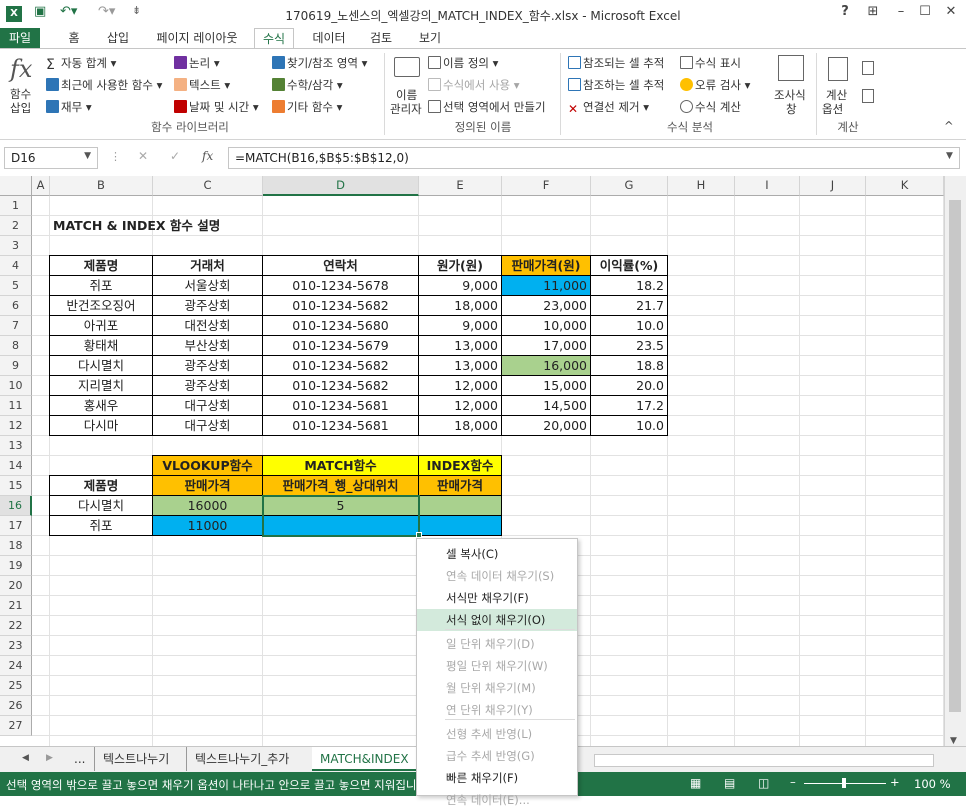  I want to click on table-cell: 쥐포, so click(101, 285).